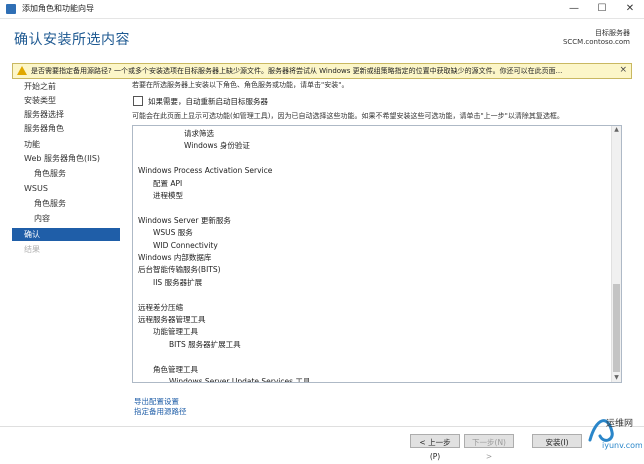  Describe the element at coordinates (172, 319) in the screenshot. I see `list-item: 远程服务器管理工具` at that location.